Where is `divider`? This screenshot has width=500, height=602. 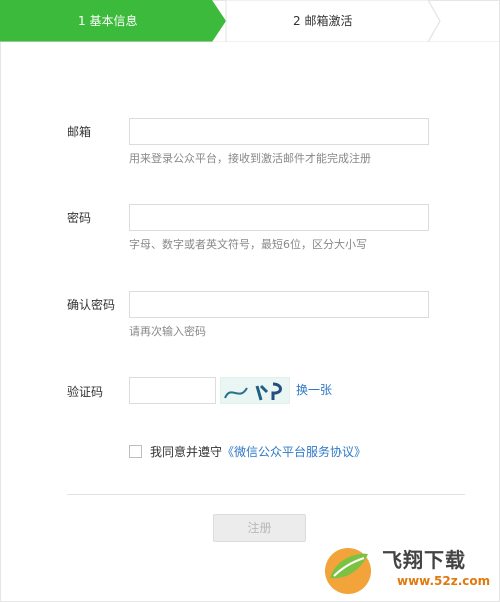
divider is located at coordinates (266, 494).